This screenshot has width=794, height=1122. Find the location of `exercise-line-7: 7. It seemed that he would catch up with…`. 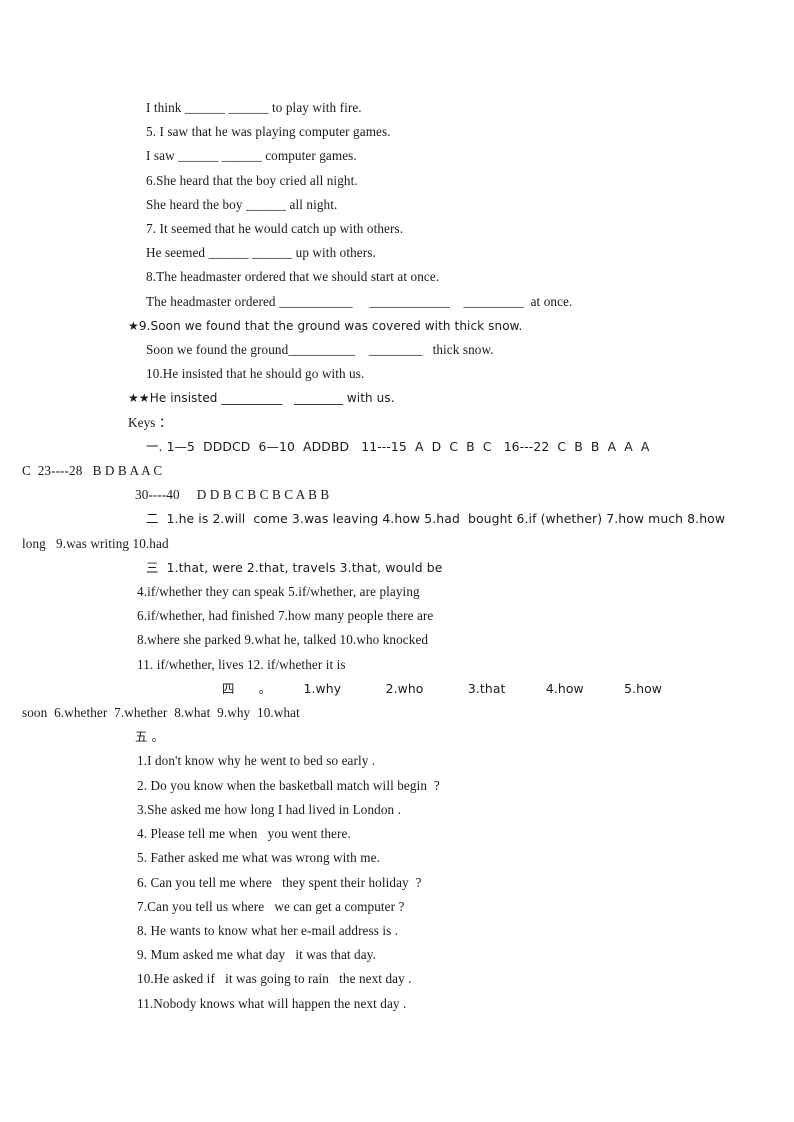

exercise-line-7: 7. It seemed that he would catch up with… is located at coordinates (275, 229).